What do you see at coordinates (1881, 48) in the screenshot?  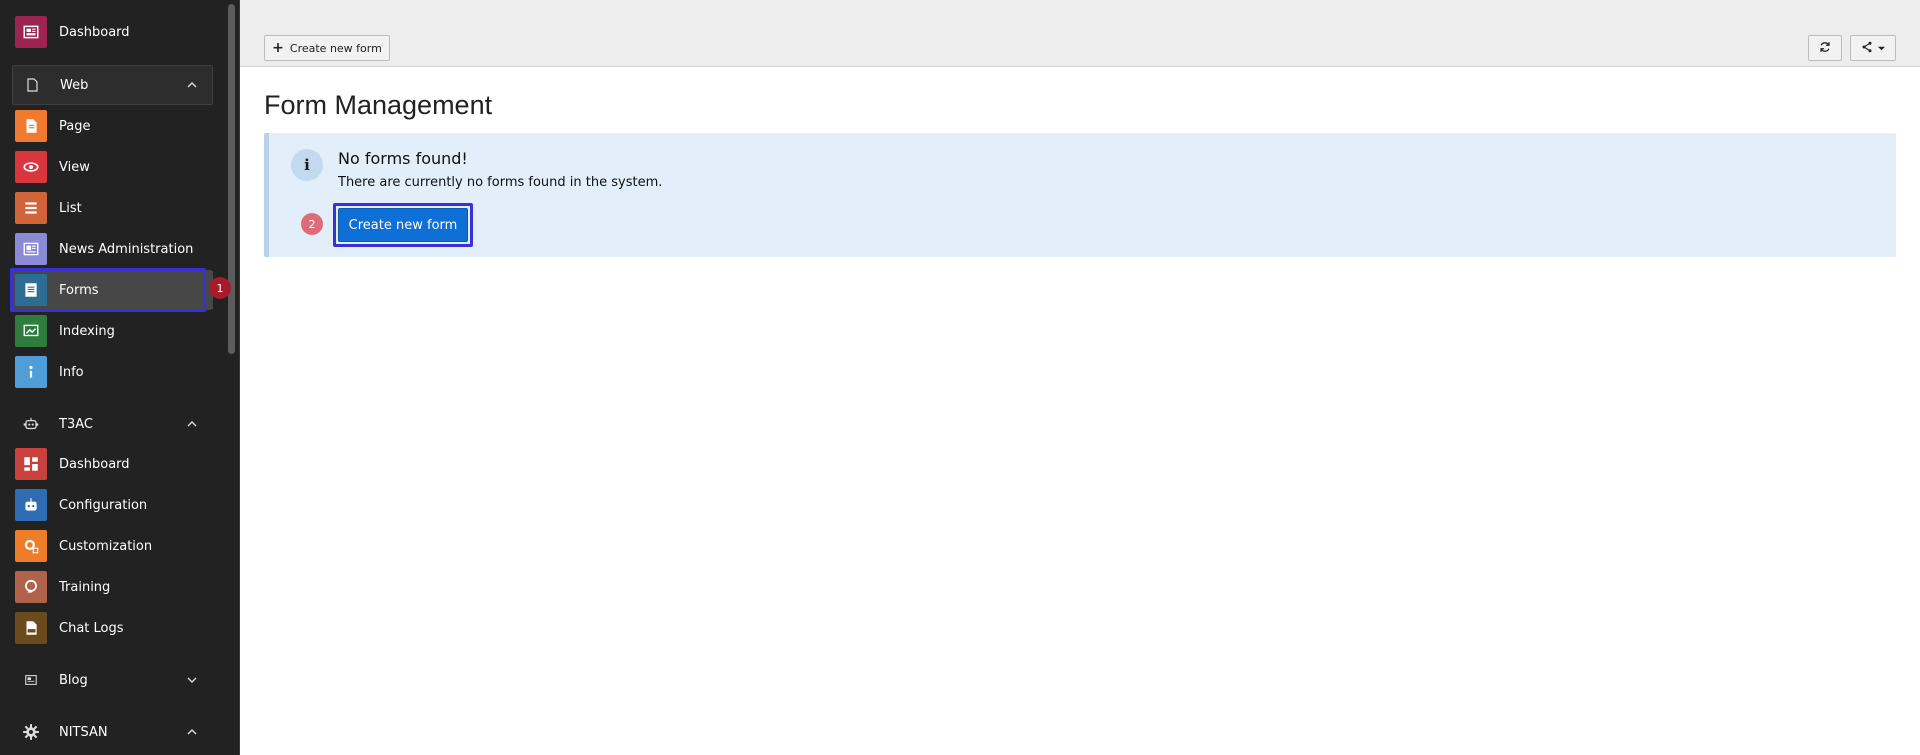 I see `caret-down-icon` at bounding box center [1881, 48].